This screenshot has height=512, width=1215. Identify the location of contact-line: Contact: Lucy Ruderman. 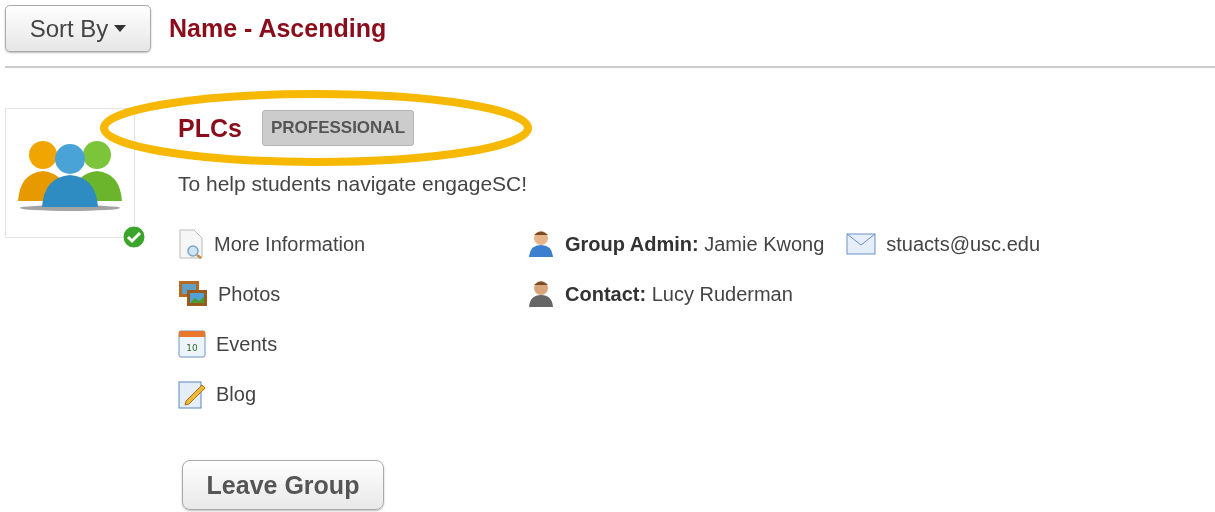
(679, 294).